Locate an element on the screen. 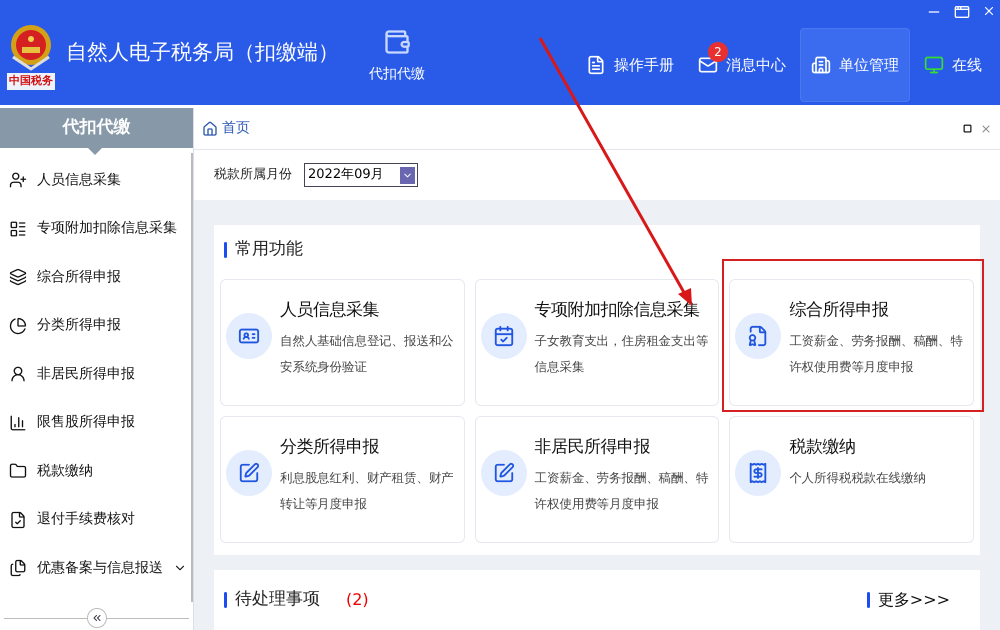 This screenshot has height=630, width=1000. card-title: 人员信息采集 is located at coordinates (330, 310).